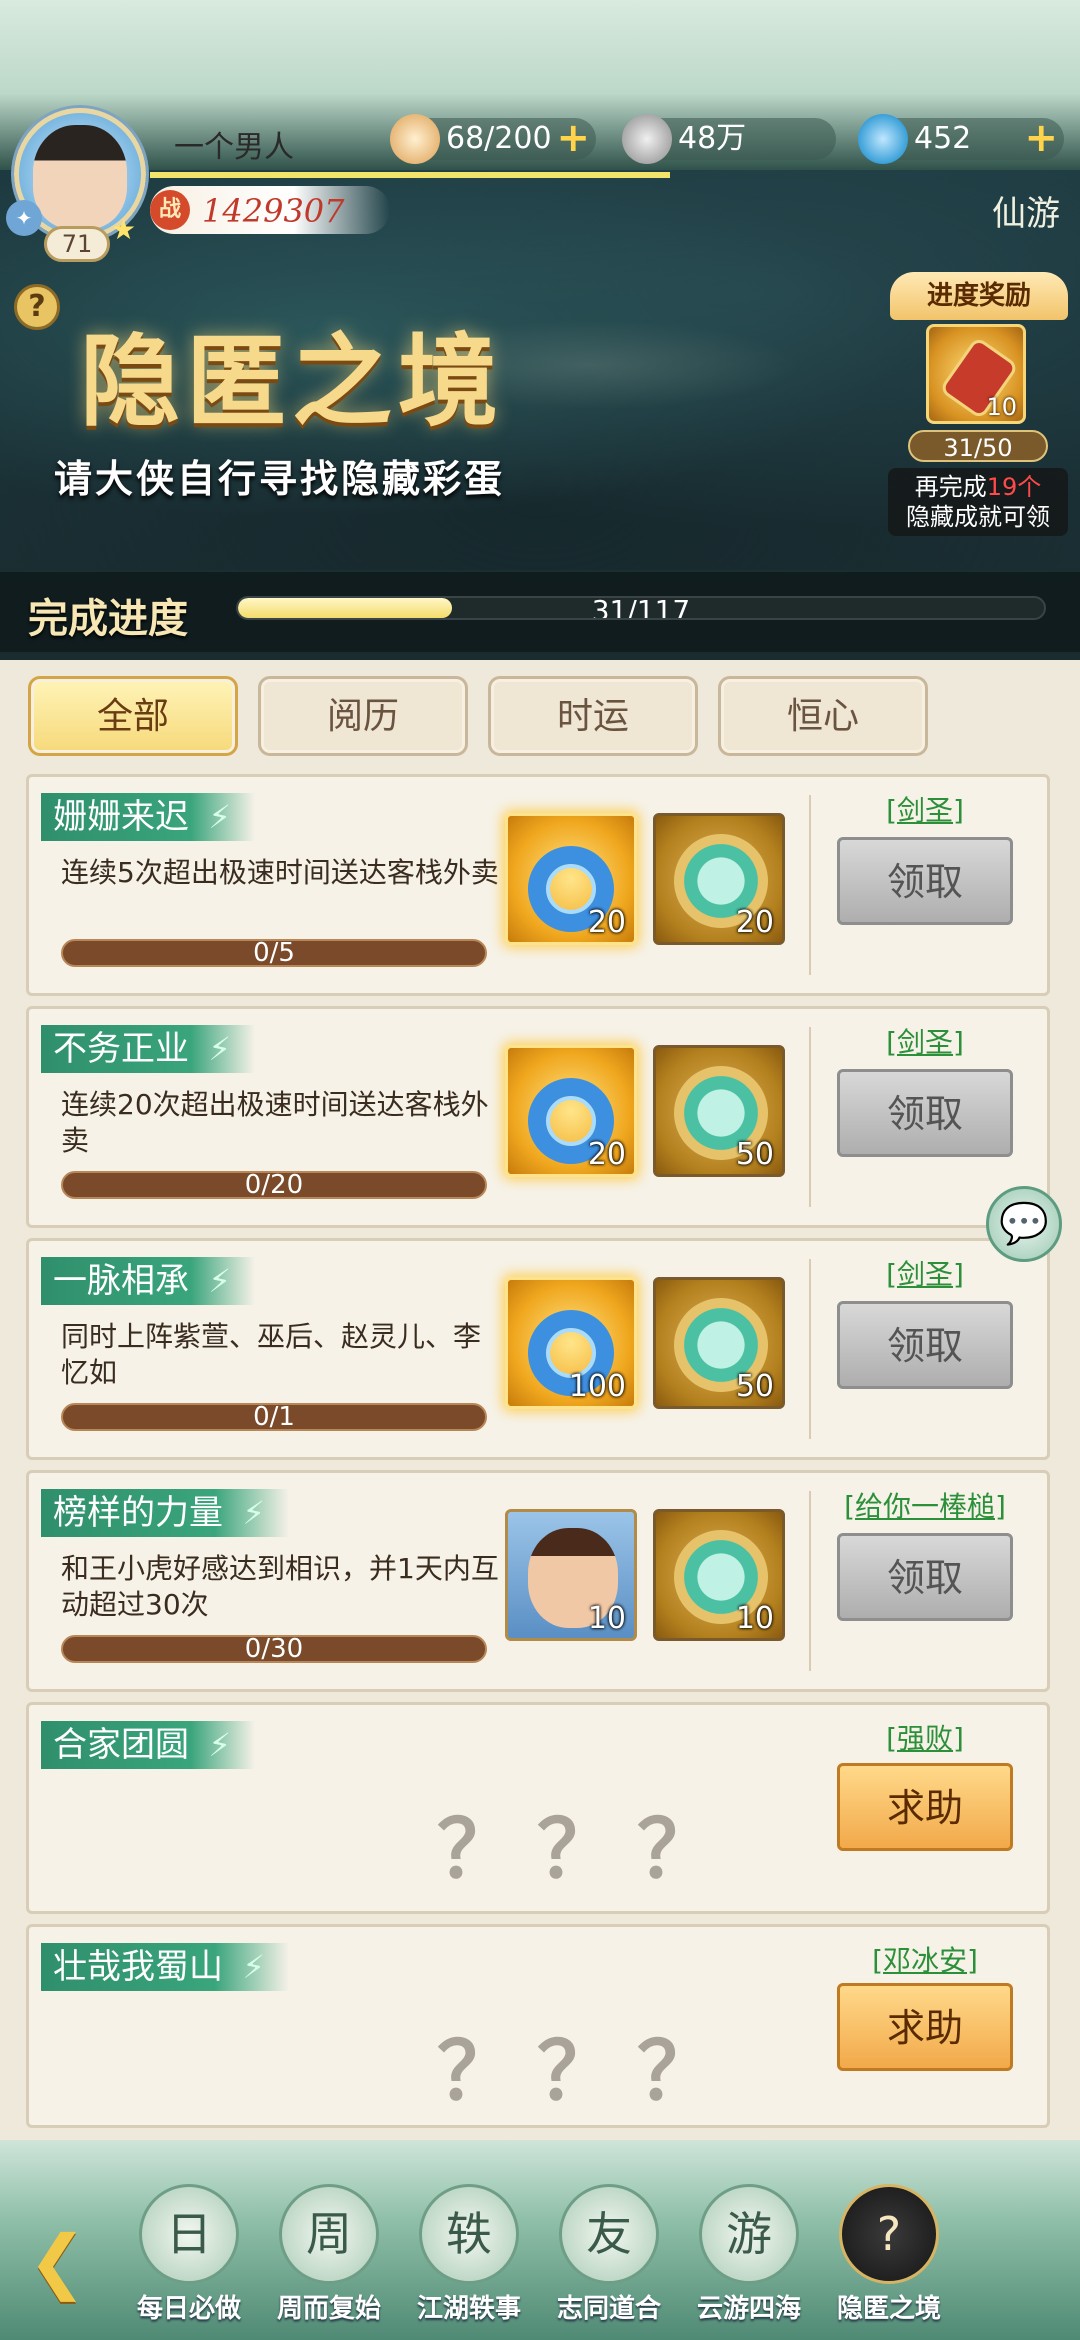 Image resolution: width=1080 pixels, height=2340 pixels. What do you see at coordinates (280, 1586) in the screenshot?
I see `achievement-description: 和王小虎好感达到相识，并1天内互动超过30次` at bounding box center [280, 1586].